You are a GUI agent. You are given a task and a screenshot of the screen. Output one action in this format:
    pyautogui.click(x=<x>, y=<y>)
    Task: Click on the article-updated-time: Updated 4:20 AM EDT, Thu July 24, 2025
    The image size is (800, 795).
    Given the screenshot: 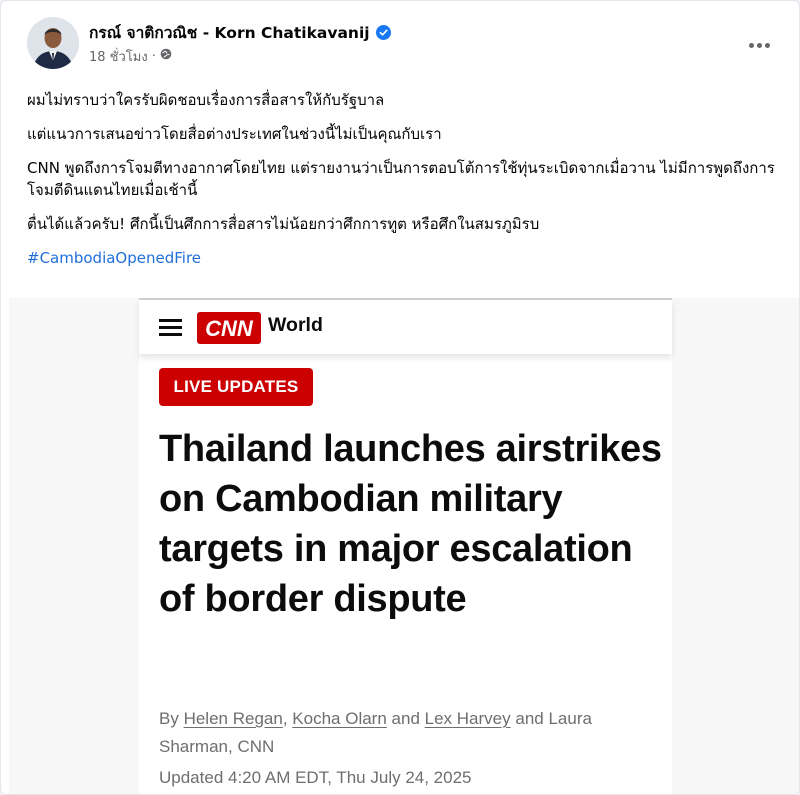 What is the action you would take?
    pyautogui.click(x=315, y=777)
    